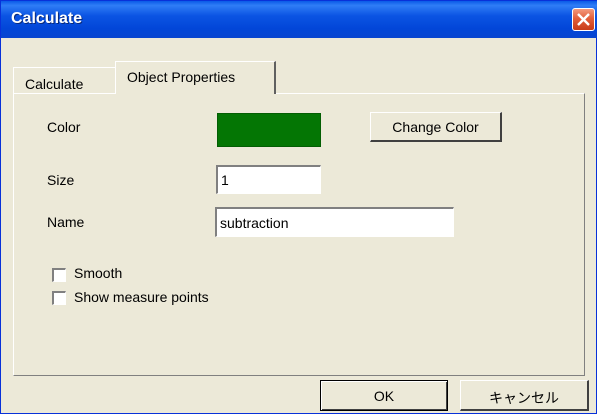 The image size is (597, 414). I want to click on ok-button: OK, so click(384, 395).